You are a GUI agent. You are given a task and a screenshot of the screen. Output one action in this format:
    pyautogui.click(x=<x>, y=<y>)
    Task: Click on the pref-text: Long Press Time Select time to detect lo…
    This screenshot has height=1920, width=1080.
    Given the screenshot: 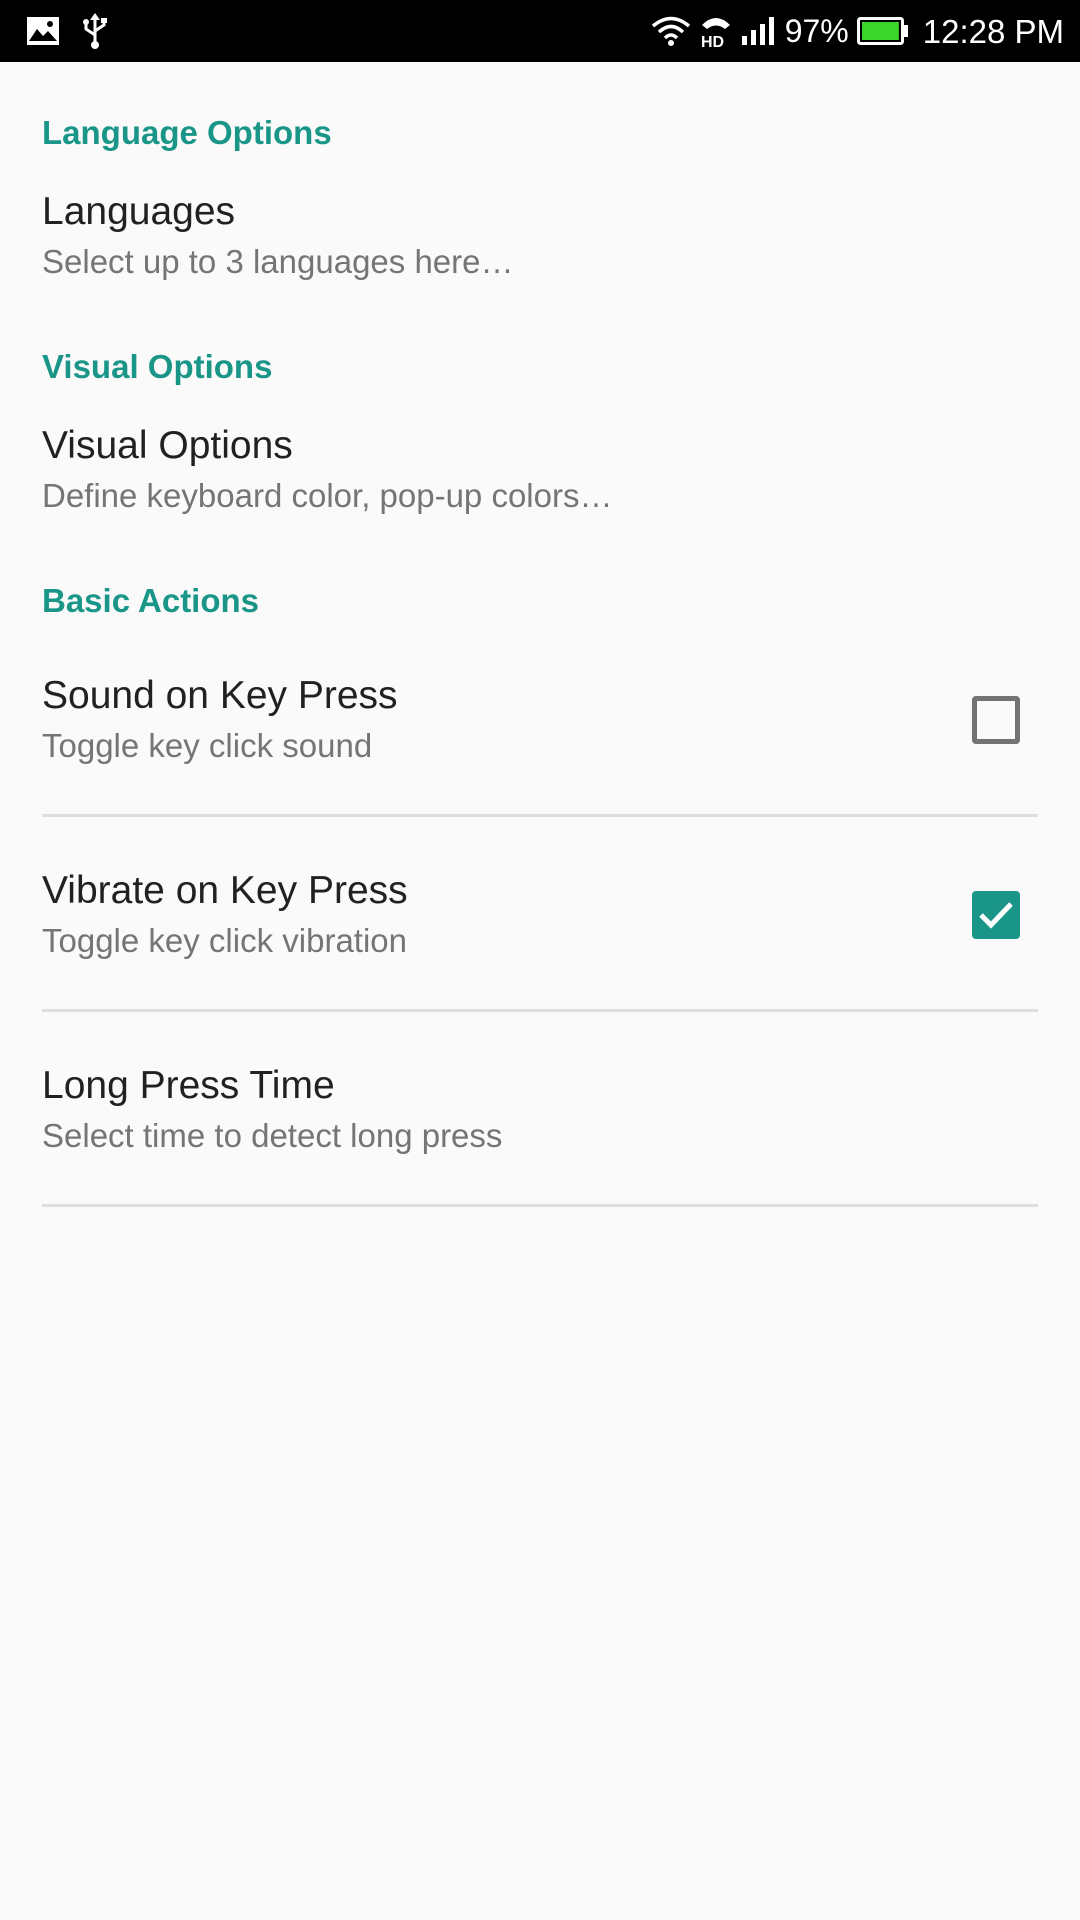 What is the action you would take?
    pyautogui.click(x=540, y=1109)
    